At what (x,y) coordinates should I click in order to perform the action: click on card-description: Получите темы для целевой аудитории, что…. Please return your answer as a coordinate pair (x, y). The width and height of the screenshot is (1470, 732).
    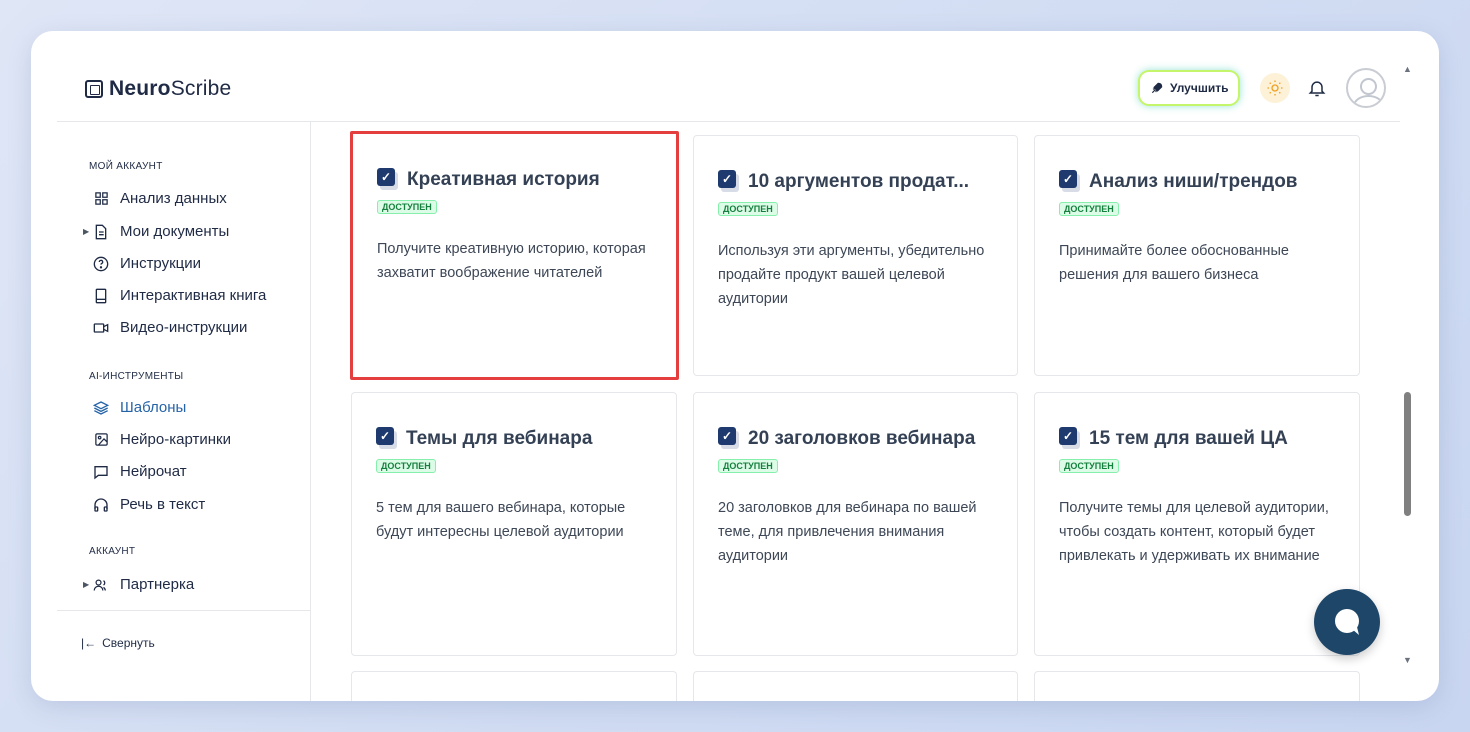
    Looking at the image, I should click on (1194, 532).